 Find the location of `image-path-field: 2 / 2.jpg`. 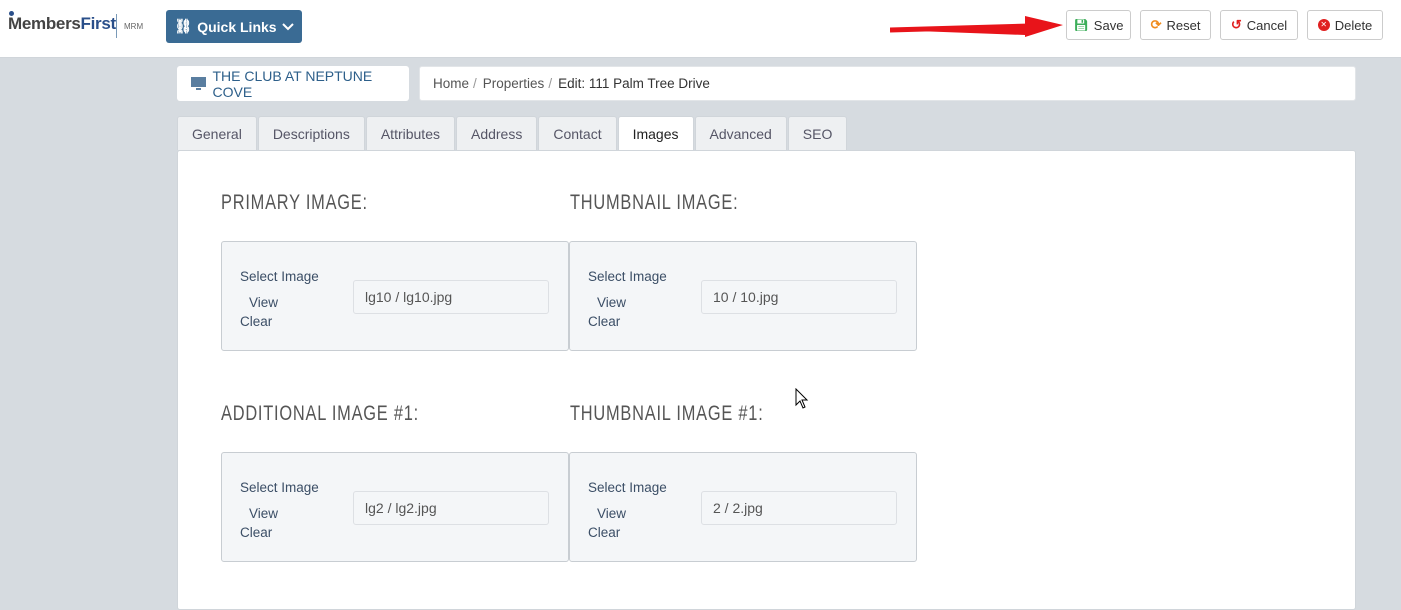

image-path-field: 2 / 2.jpg is located at coordinates (799, 508).